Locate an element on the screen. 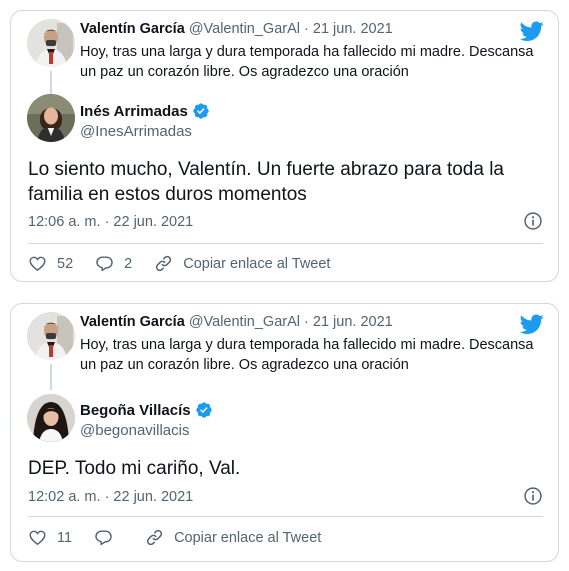 Image resolution: width=569 pixels, height=571 pixels. reply-author-handle: @InesArrimadas is located at coordinates (136, 131).